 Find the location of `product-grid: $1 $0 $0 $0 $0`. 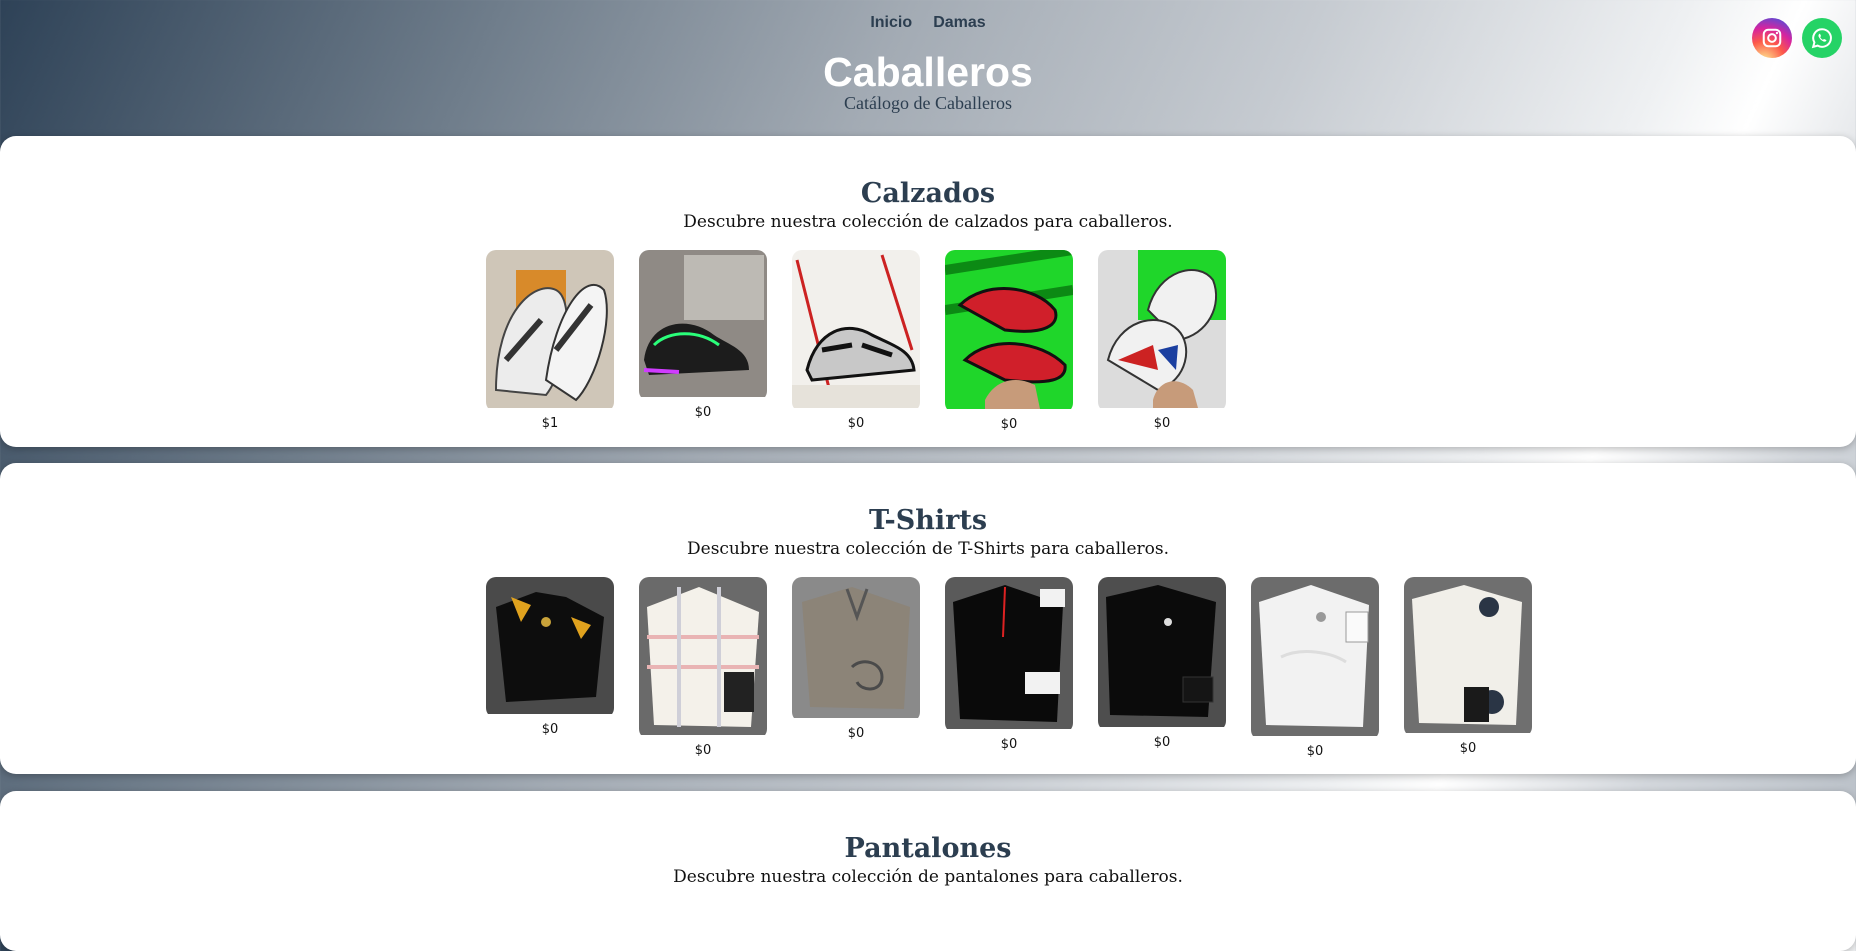

product-grid: $1 $0 $0 $0 $0 is located at coordinates (856, 341).